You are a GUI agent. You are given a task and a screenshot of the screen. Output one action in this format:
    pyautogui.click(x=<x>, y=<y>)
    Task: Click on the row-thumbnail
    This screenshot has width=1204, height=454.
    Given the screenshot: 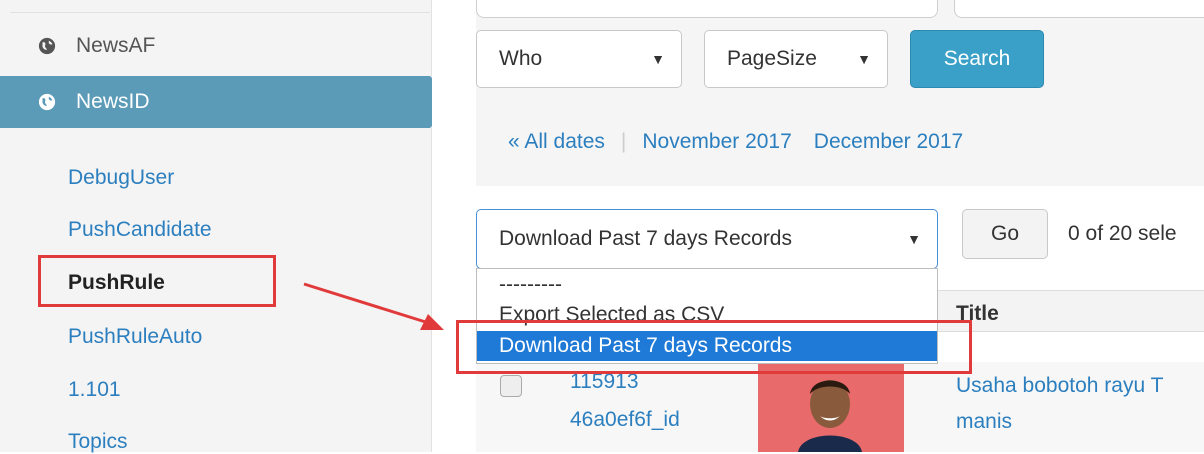 What is the action you would take?
    pyautogui.click(x=831, y=408)
    